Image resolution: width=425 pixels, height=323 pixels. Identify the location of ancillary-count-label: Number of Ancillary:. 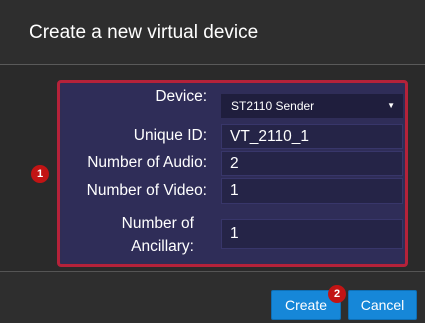
(147, 235).